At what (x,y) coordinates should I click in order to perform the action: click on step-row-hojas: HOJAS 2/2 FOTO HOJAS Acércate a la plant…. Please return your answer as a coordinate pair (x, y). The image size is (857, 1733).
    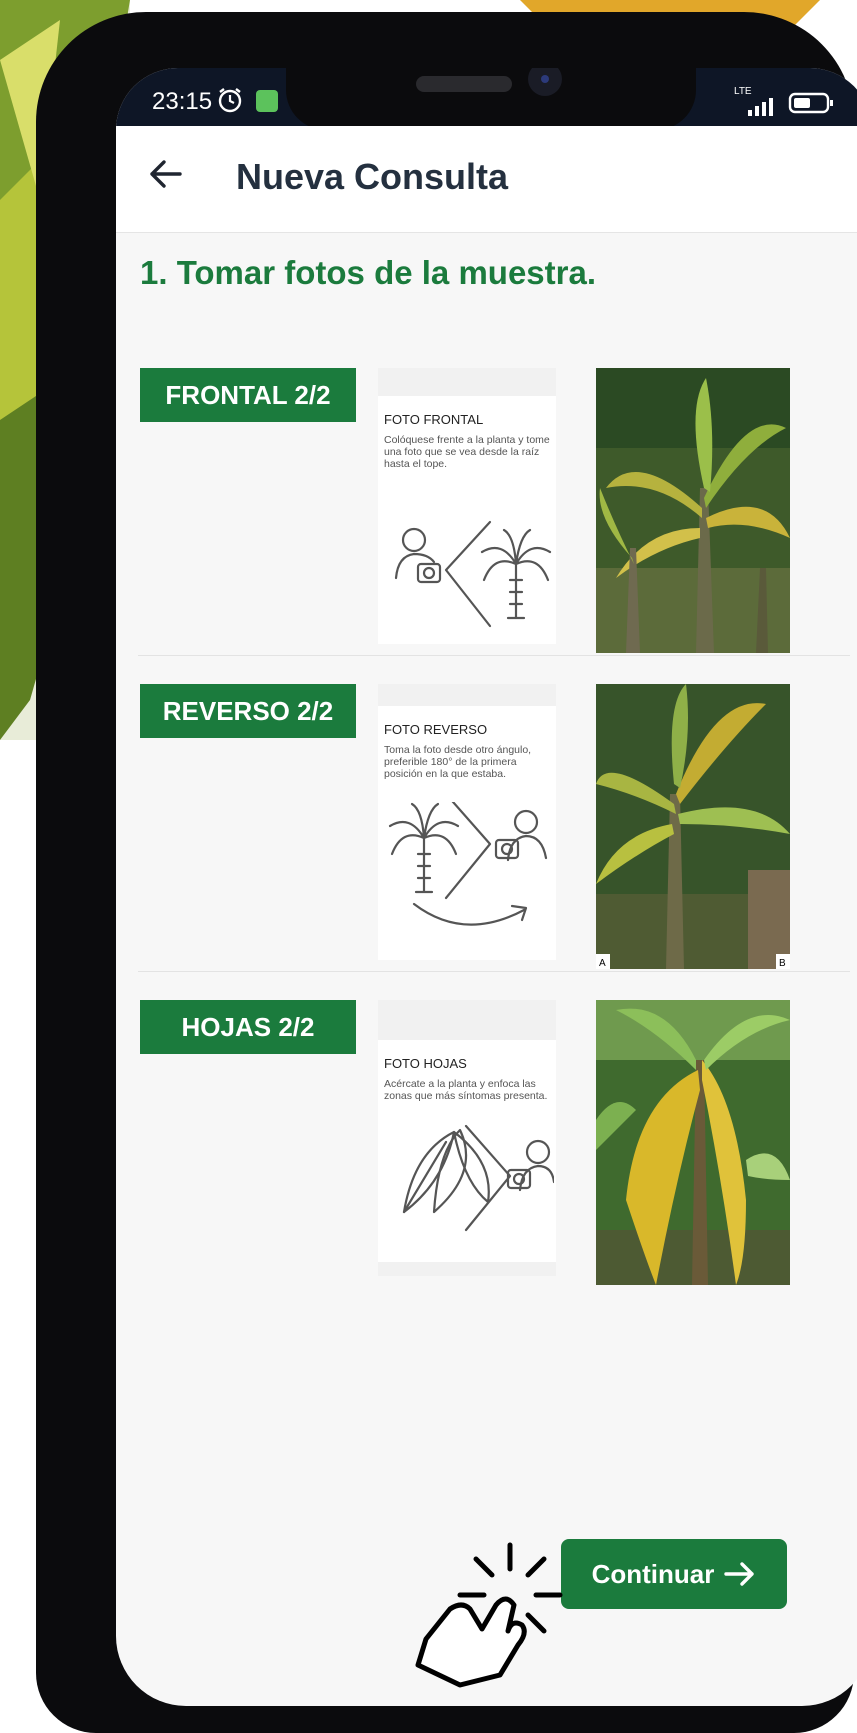
    Looking at the image, I should click on (486, 1144).